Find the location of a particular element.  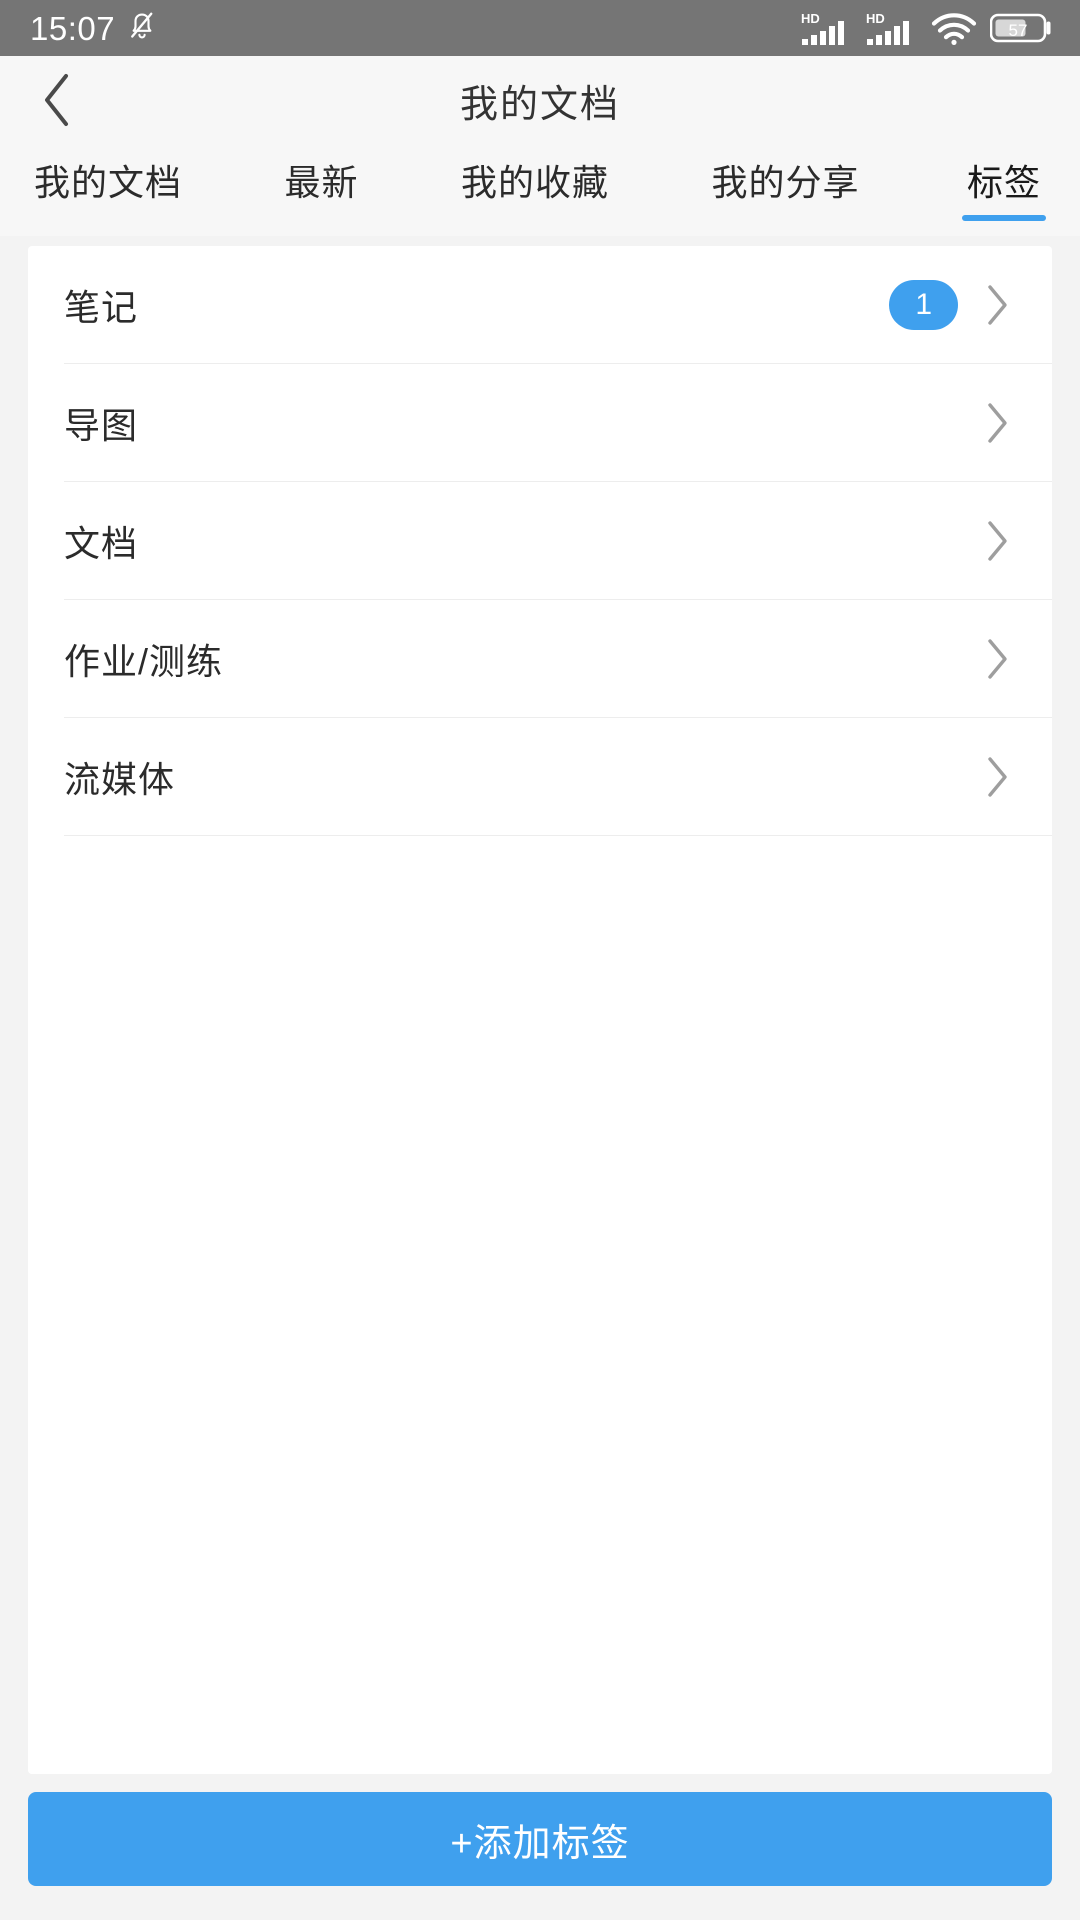

tab-my-favorites: 我的收藏 is located at coordinates (535, 182).